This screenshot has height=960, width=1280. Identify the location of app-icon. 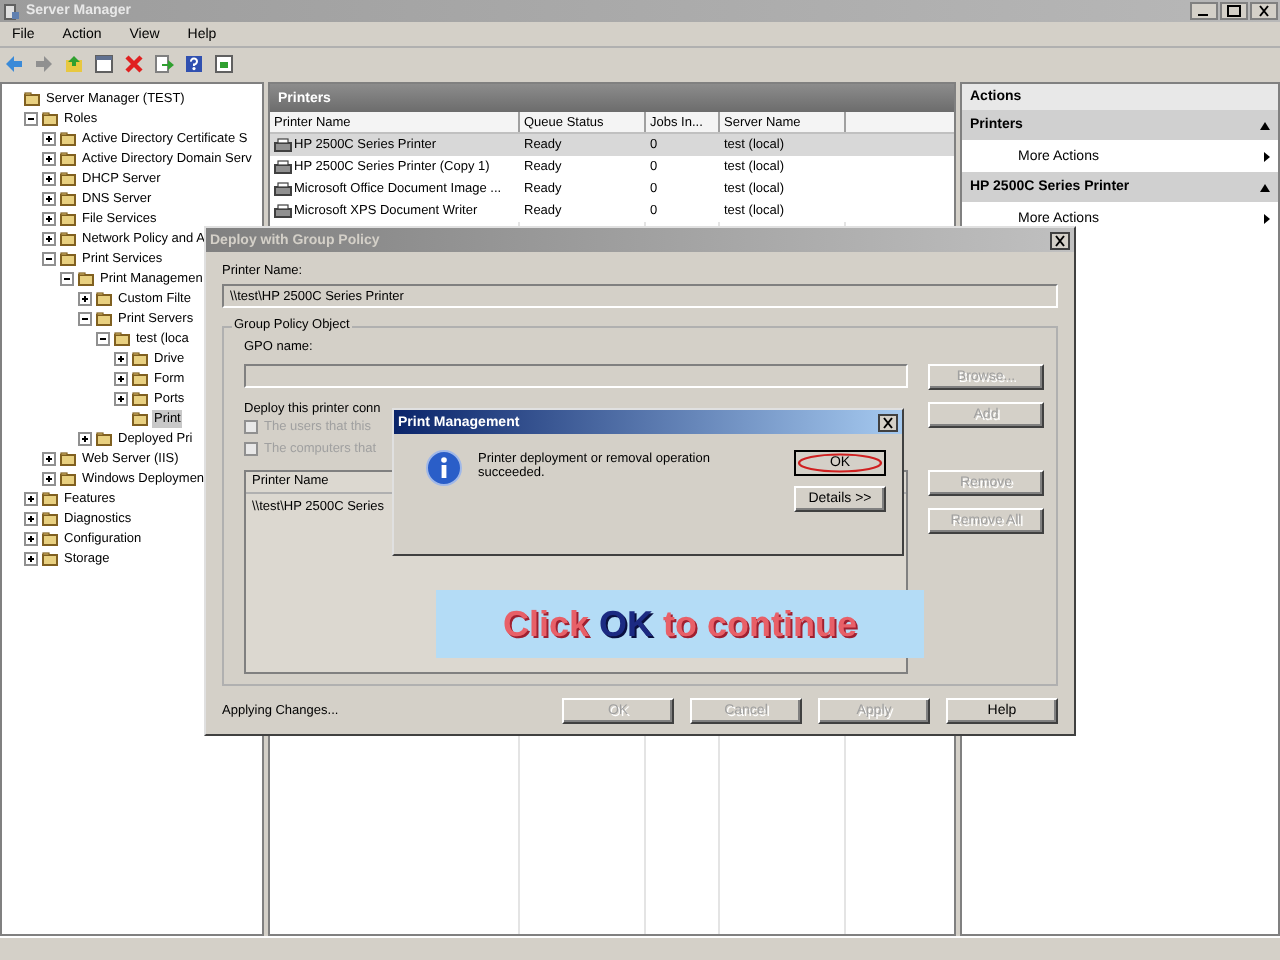
(12, 11).